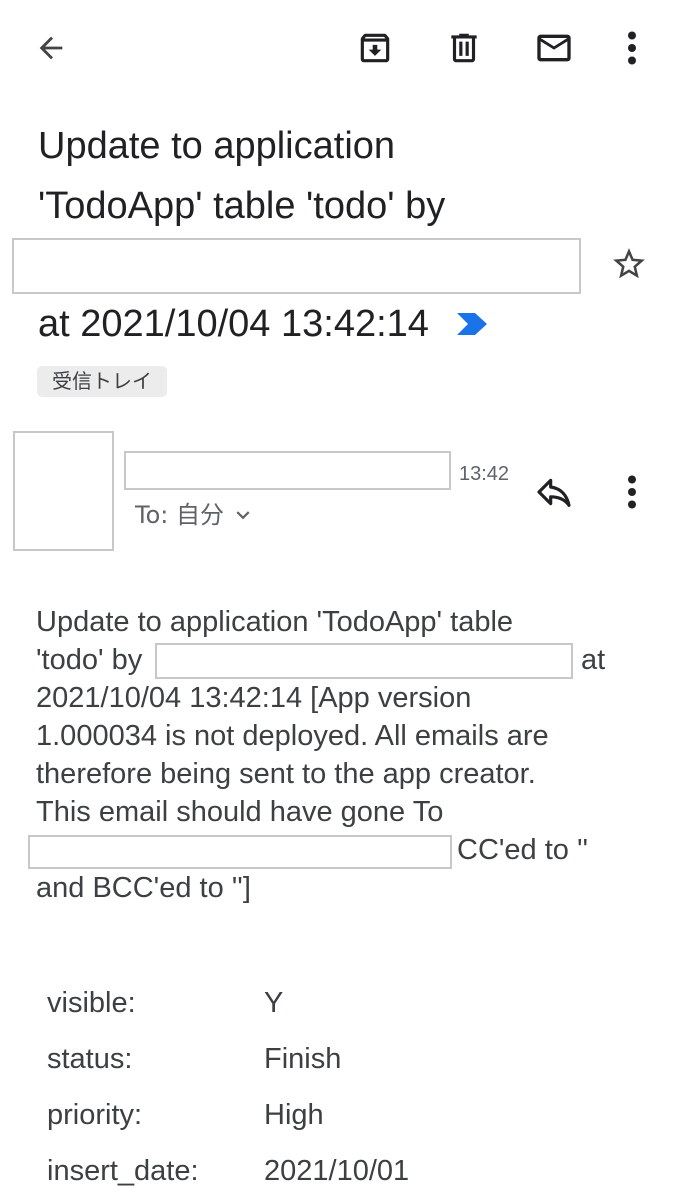 The width and height of the screenshot is (674, 1200). I want to click on reply-icon, so click(554, 492).